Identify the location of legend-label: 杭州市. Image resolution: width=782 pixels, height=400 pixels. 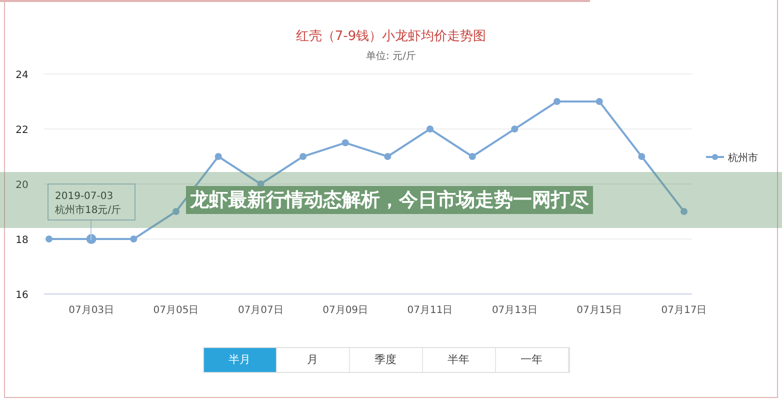
(742, 158).